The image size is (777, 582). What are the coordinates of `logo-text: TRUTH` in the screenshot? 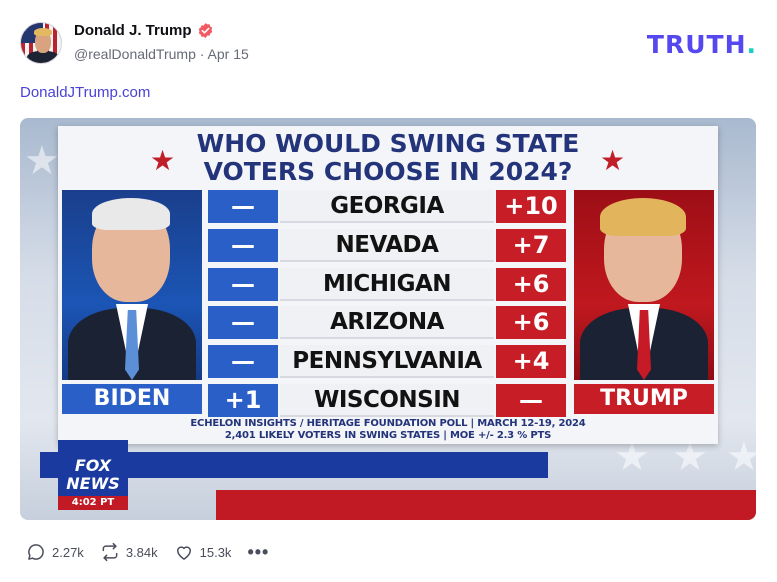 It's located at (696, 44).